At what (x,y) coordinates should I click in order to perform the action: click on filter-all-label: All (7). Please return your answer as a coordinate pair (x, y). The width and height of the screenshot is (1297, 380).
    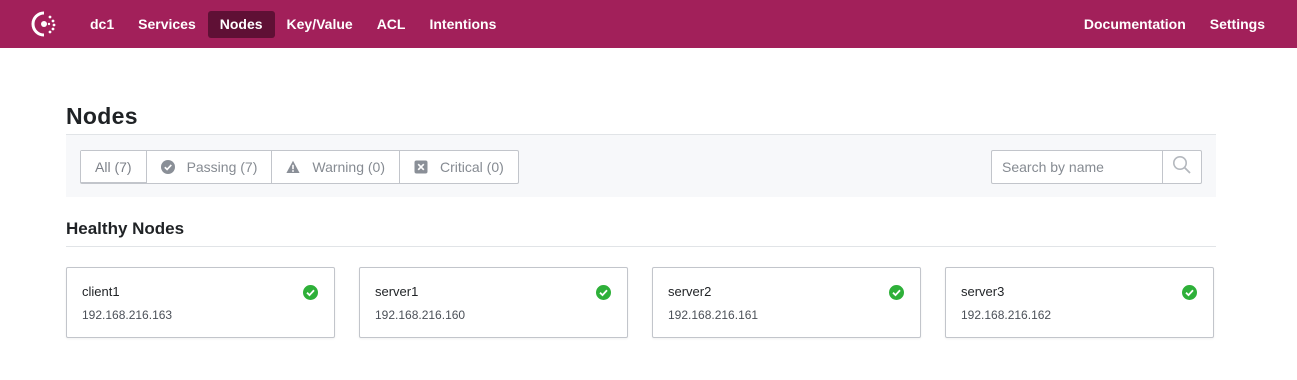
    Looking at the image, I should click on (113, 167).